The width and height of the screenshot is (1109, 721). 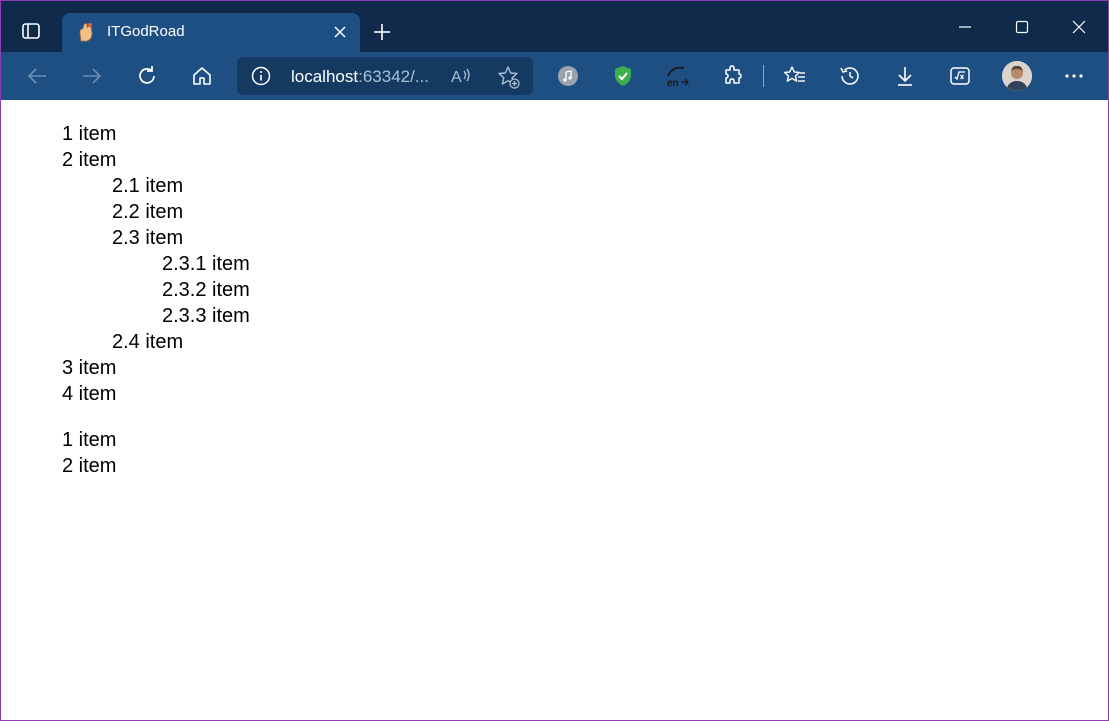 What do you see at coordinates (148, 342) in the screenshot?
I see `list-item: 2.4 item` at bounding box center [148, 342].